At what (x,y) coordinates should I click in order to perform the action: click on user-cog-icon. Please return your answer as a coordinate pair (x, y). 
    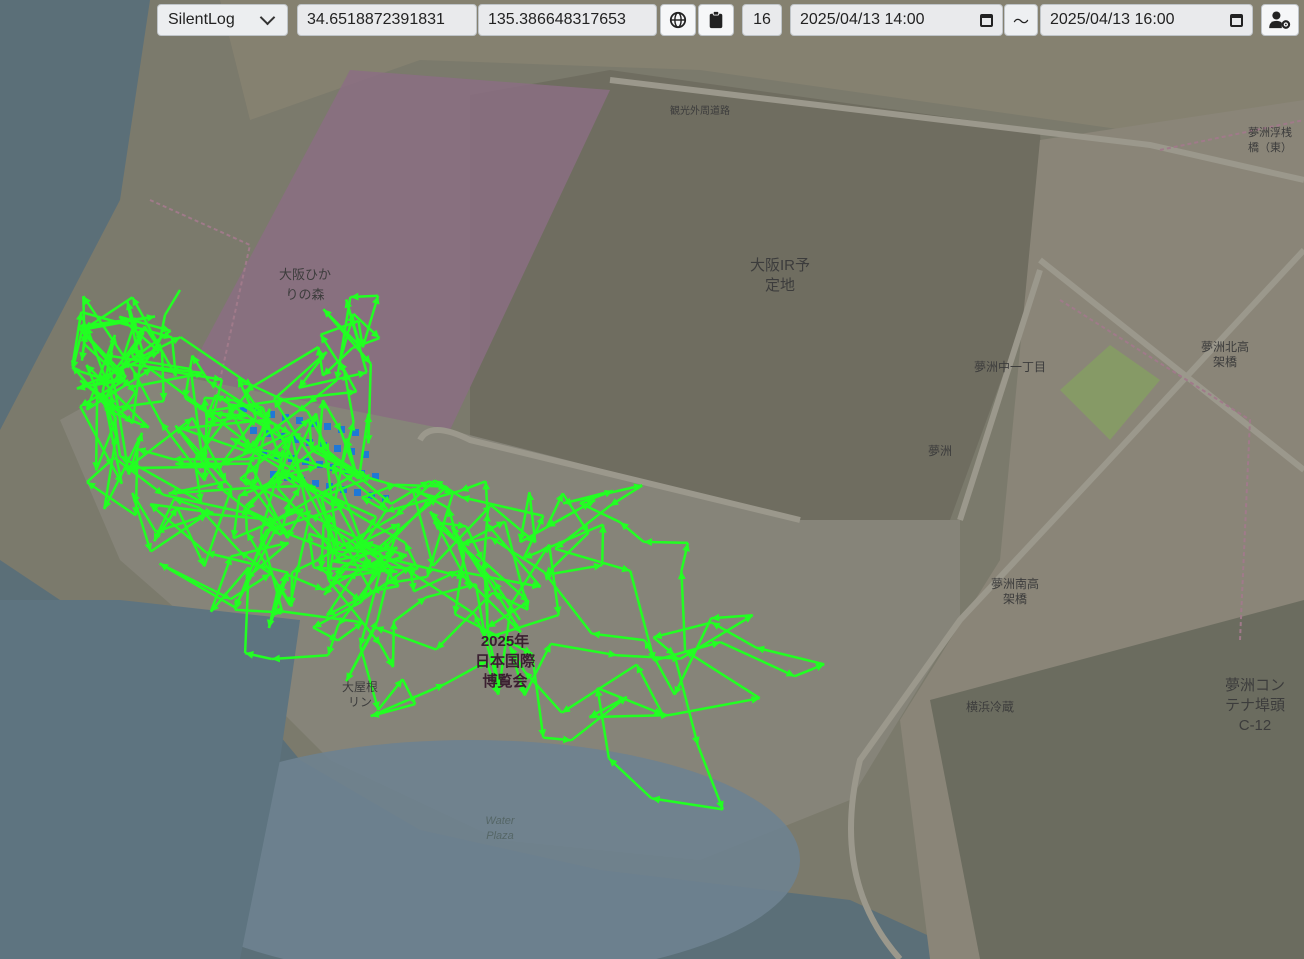
    Looking at the image, I should click on (1280, 20).